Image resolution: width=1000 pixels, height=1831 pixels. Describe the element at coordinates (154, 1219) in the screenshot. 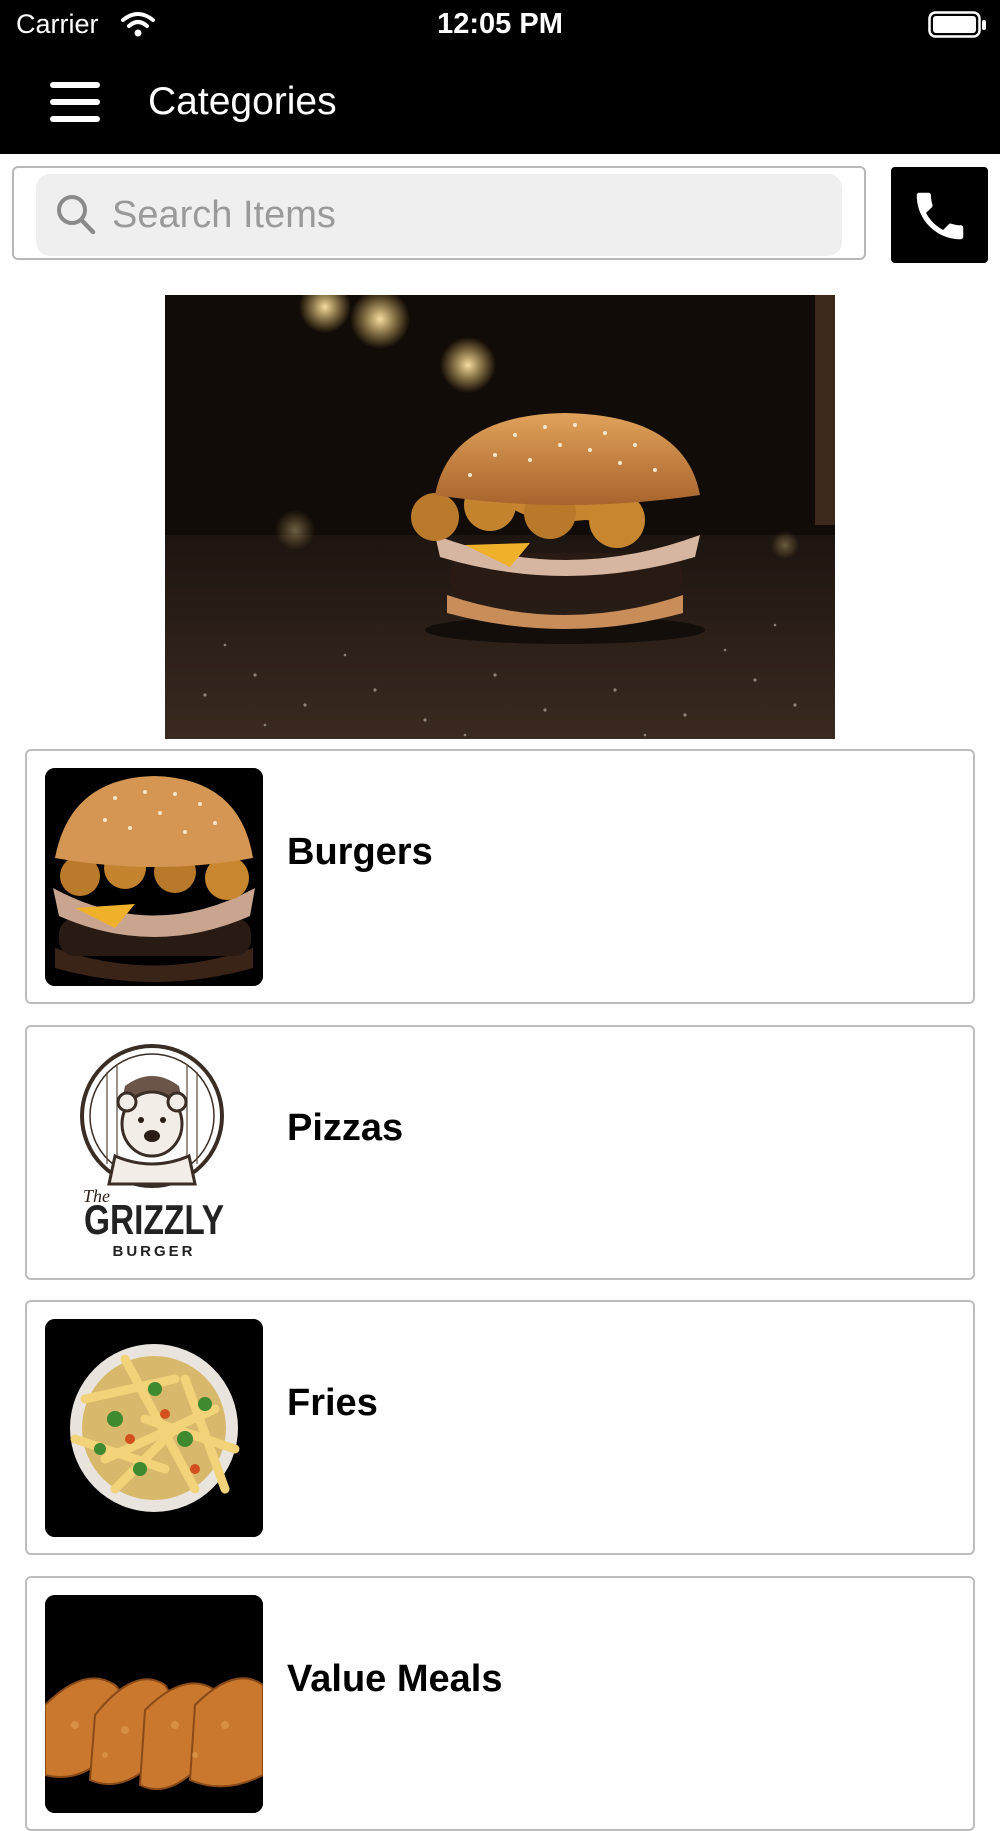

I see `svg-text: GRIZZLY` at that location.